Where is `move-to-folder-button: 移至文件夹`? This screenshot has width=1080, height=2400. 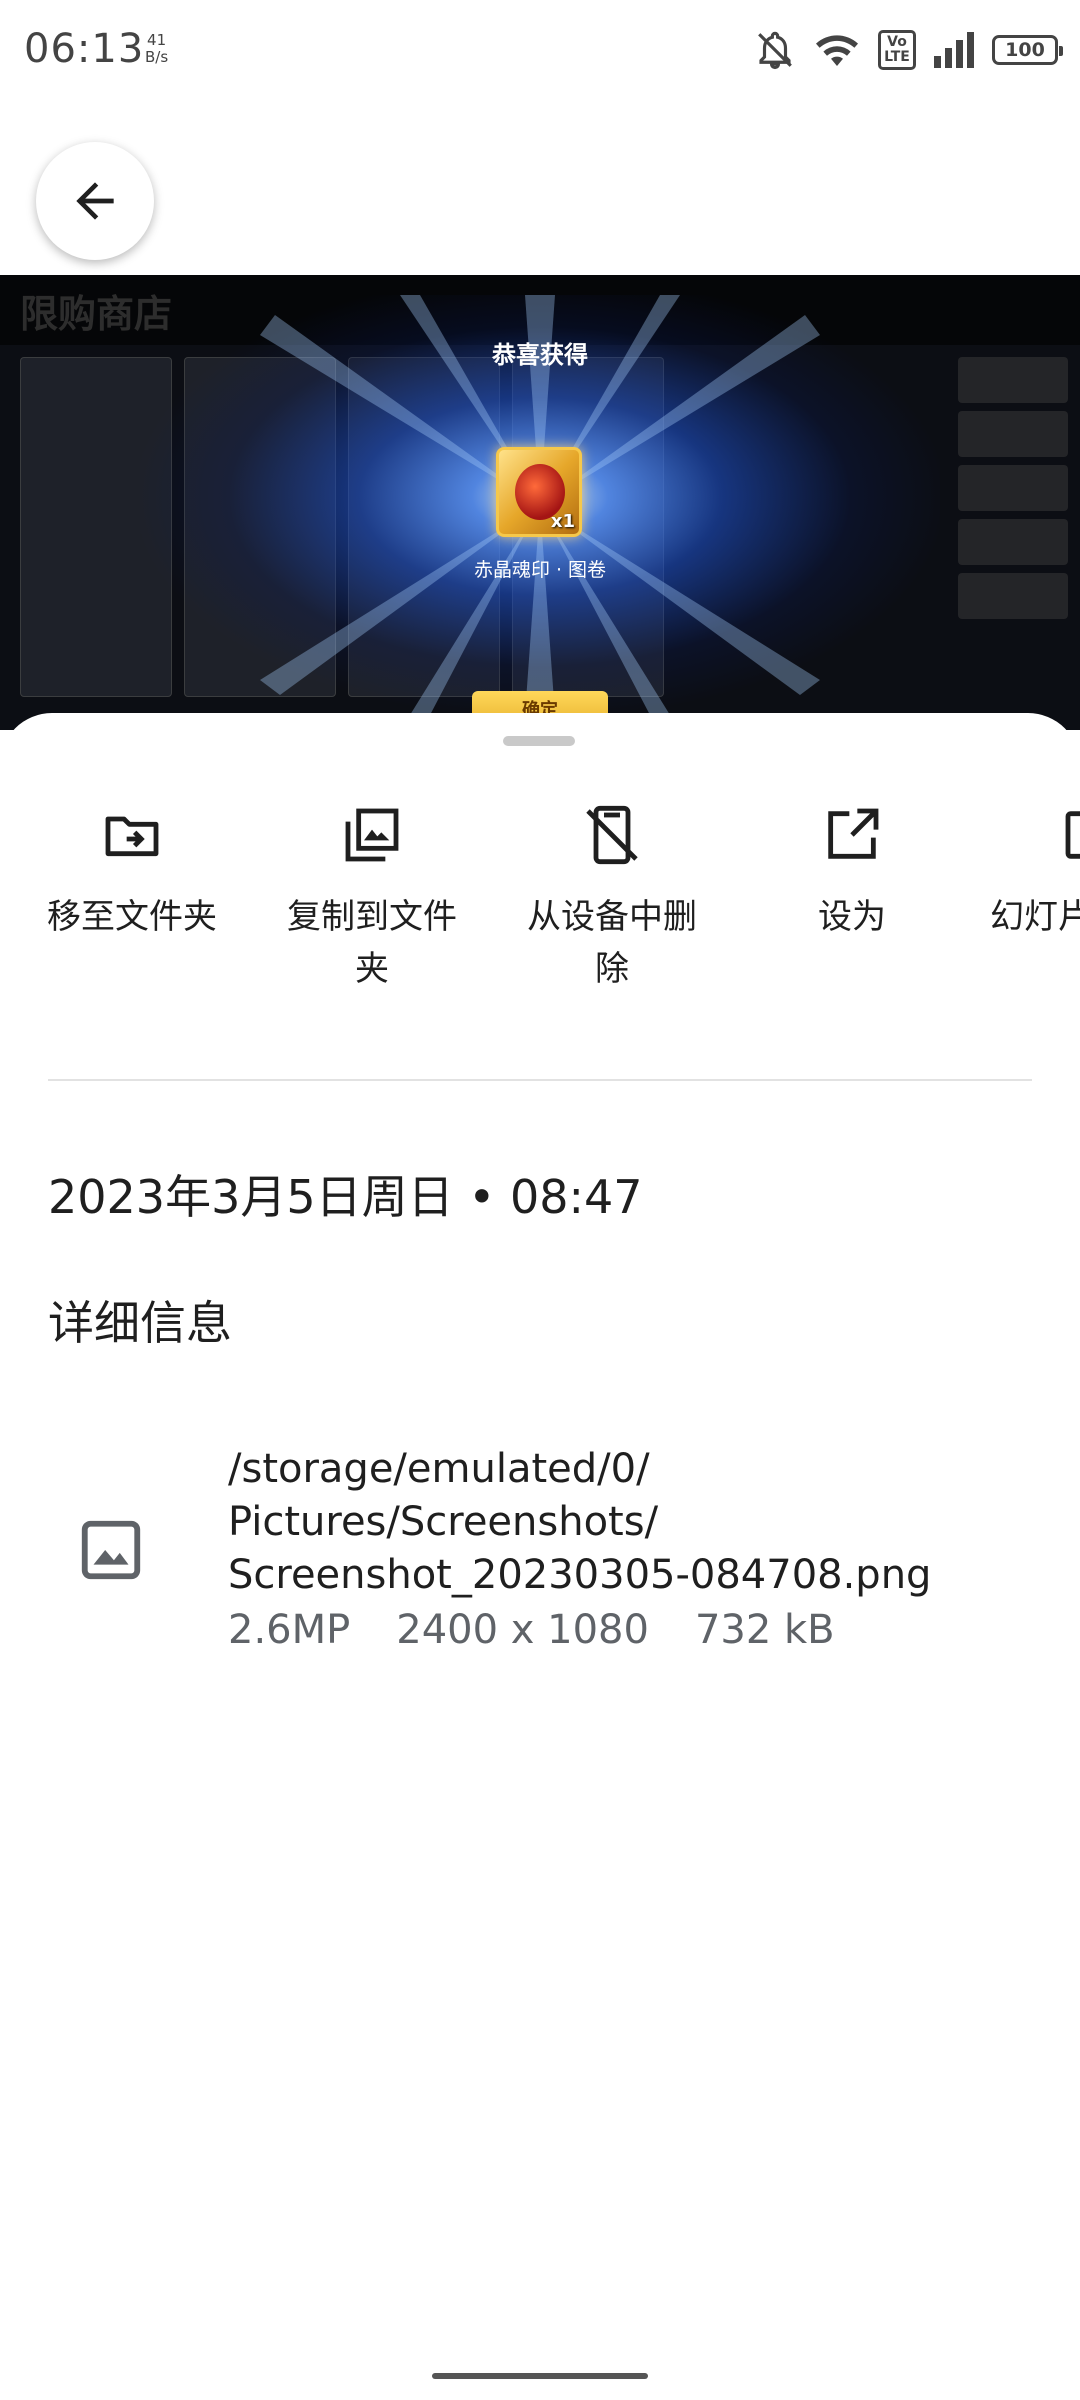 move-to-folder-button: 移至文件夹 is located at coordinates (132, 873).